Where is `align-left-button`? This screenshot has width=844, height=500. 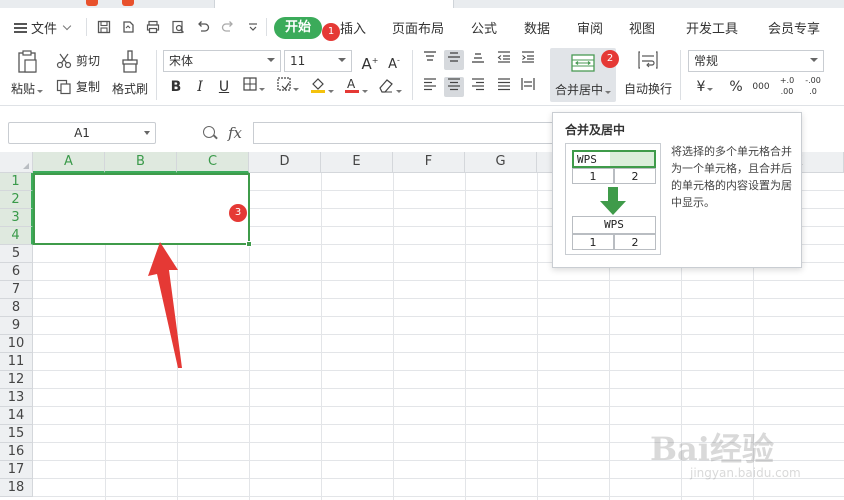
align-left-button is located at coordinates (430, 87).